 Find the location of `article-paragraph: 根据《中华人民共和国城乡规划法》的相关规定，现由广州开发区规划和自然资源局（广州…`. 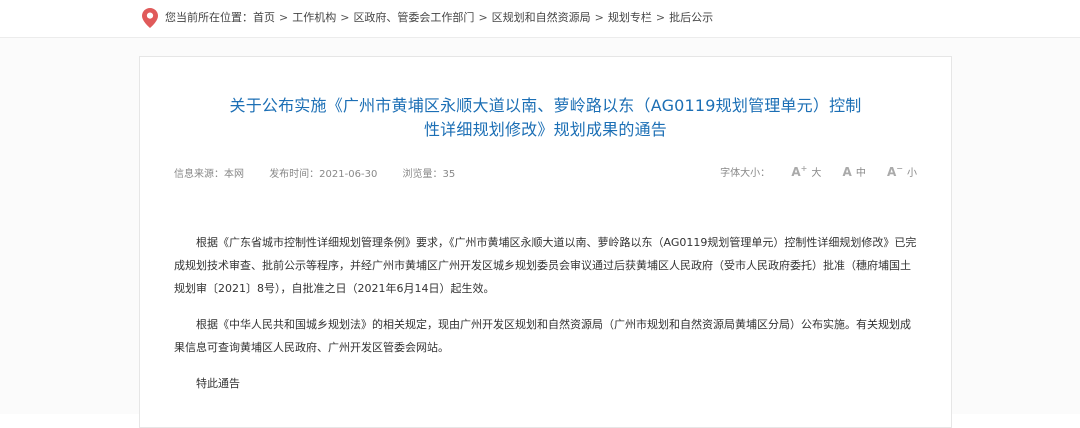

article-paragraph: 根据《中华人民共和国城乡规划法》的相关规定，现由广州开发区规划和自然资源局（广州… is located at coordinates (542, 336).